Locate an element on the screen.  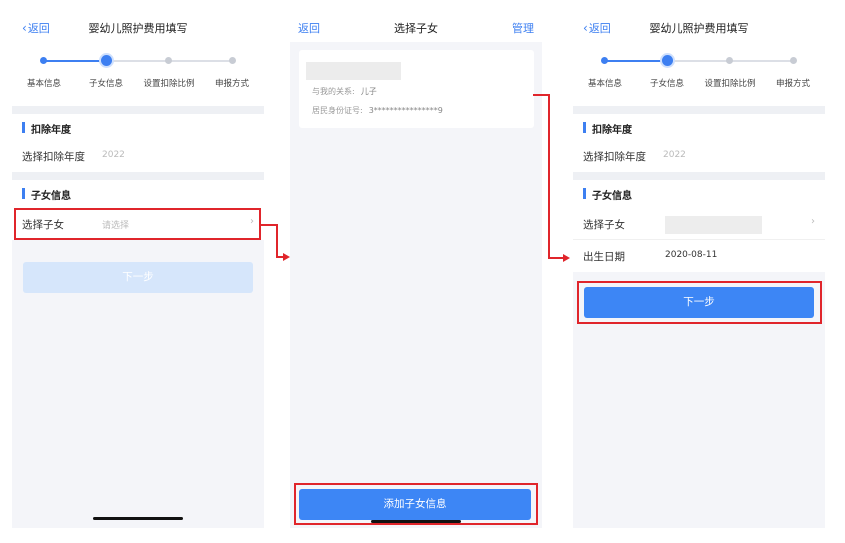
id-number: 3****************9 is located at coordinates (405, 110).